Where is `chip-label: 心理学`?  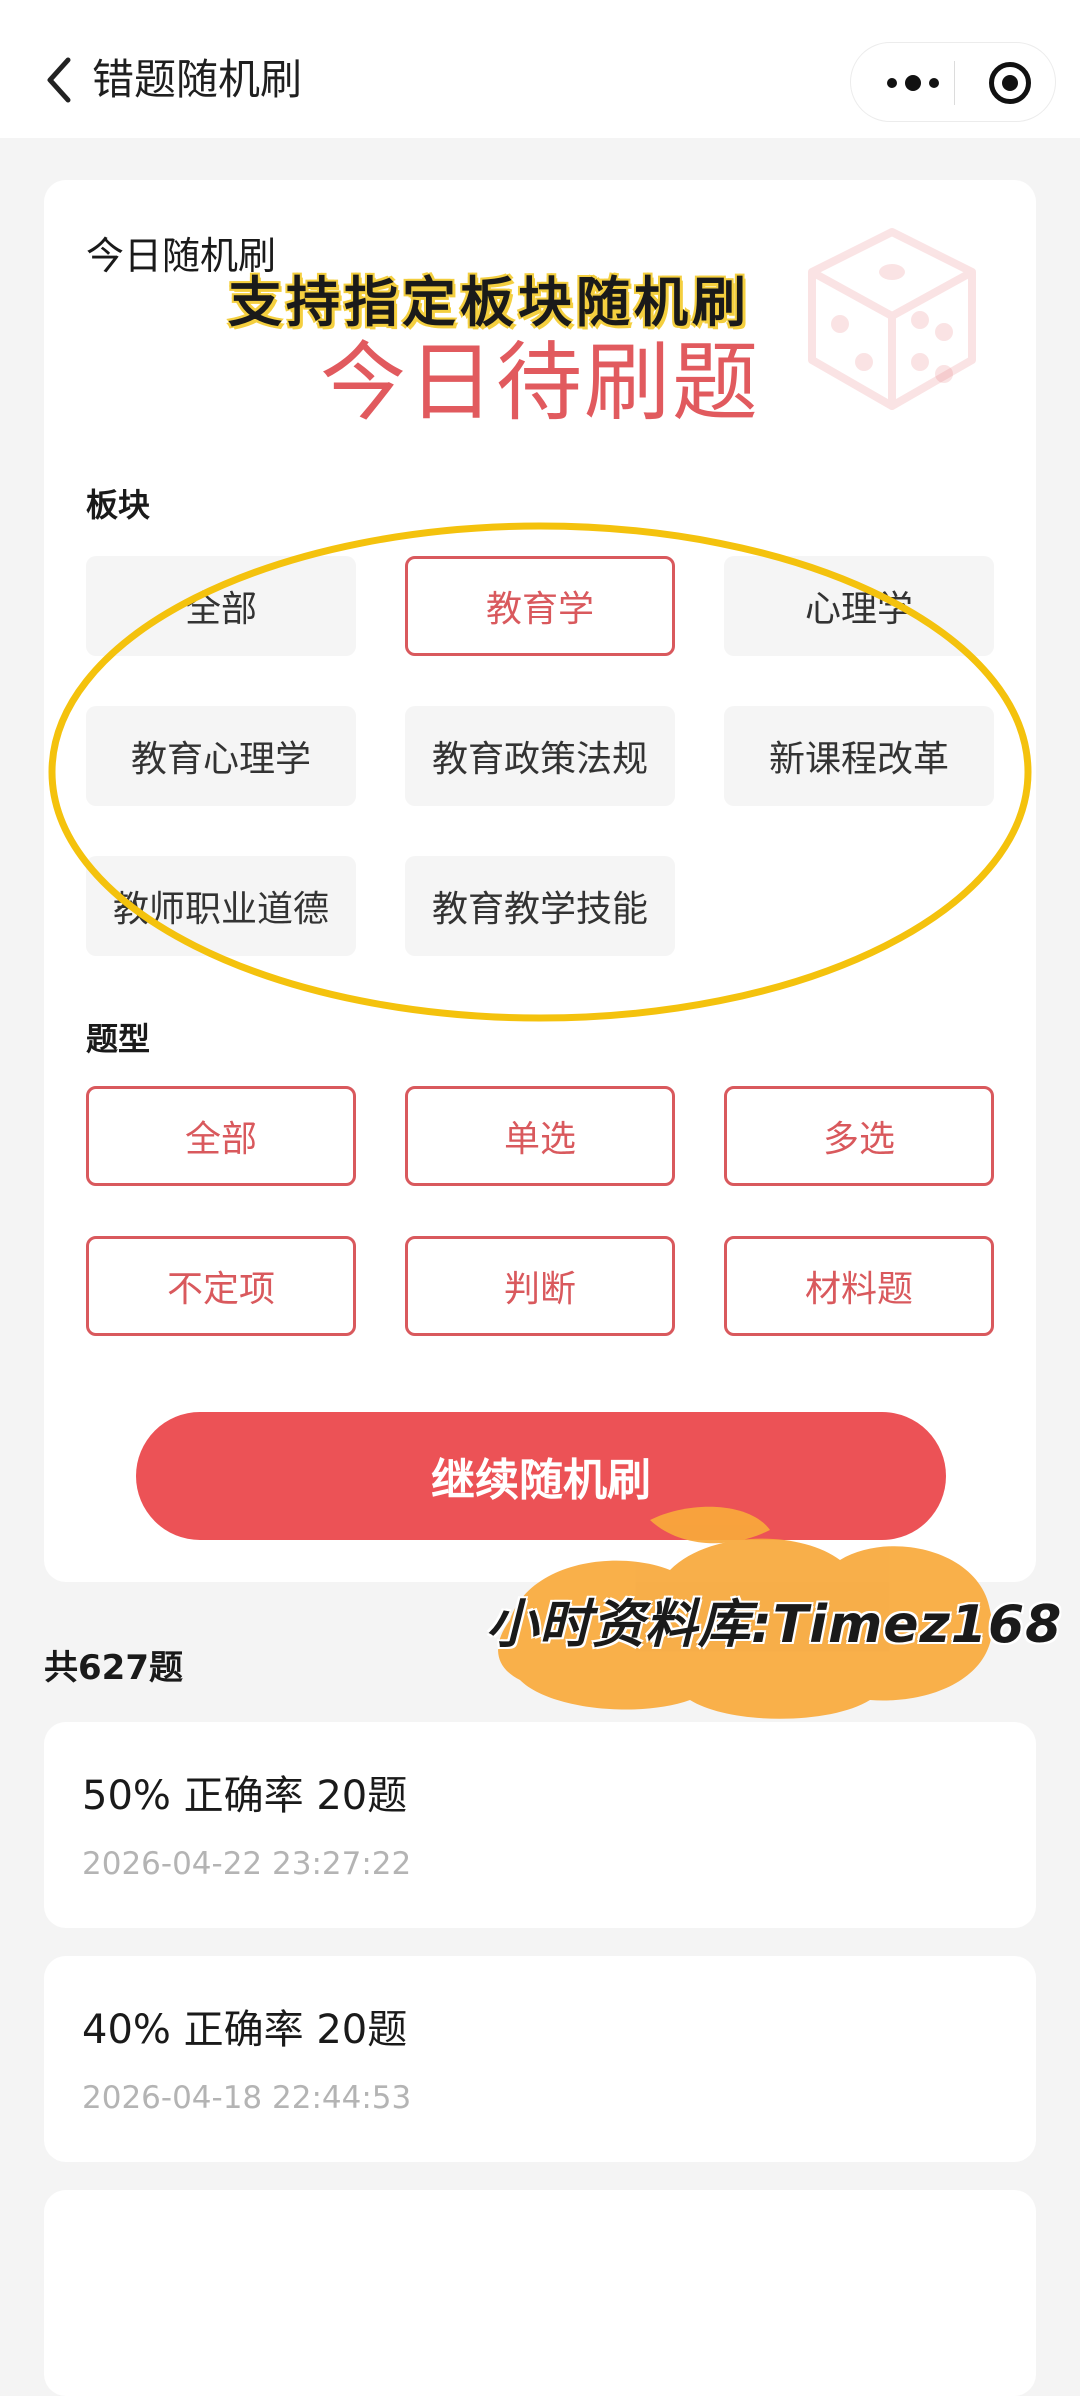 chip-label: 心理学 is located at coordinates (858, 609).